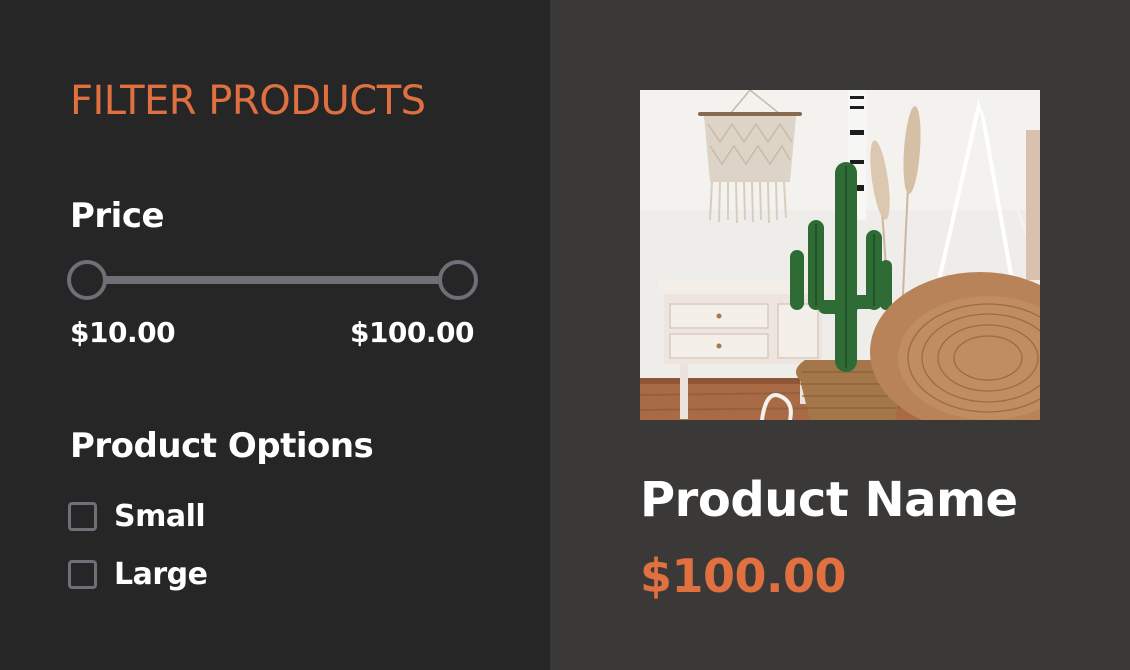  I want to click on slider-min-handle, so click(87, 280).